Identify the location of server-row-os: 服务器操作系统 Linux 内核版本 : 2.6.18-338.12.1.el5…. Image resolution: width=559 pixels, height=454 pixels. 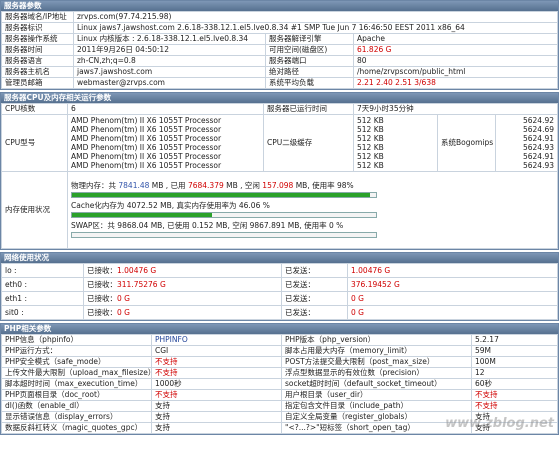
(279, 39).